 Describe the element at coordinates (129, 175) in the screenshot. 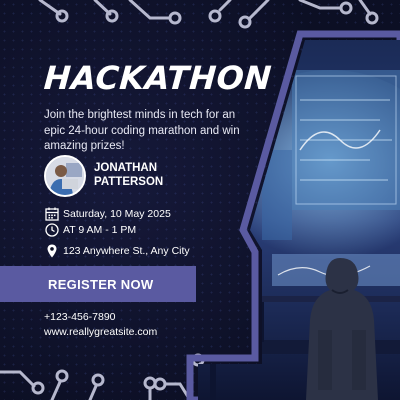

I see `host-name: JONATHAN PATTERSON` at that location.